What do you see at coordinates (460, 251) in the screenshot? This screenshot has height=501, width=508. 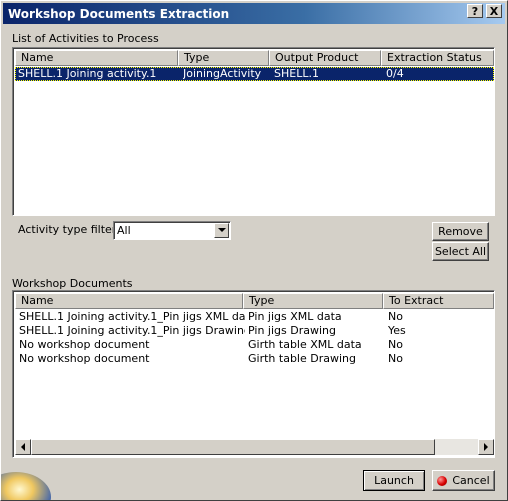 I see `select-all-button: Select All` at bounding box center [460, 251].